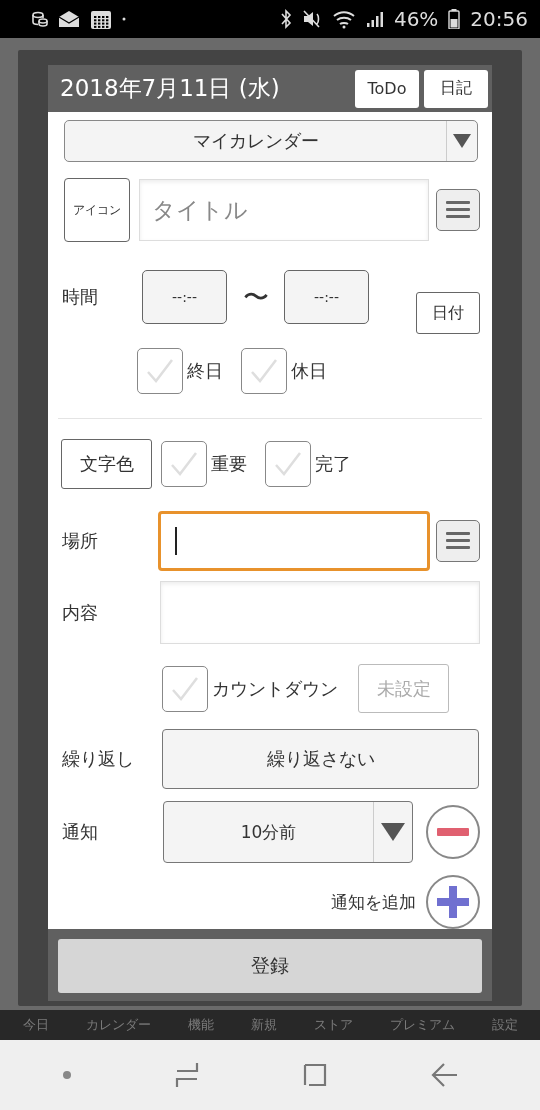 Image resolution: width=540 pixels, height=1110 pixels. Describe the element at coordinates (205, 371) in the screenshot. I see `checkbox-label: 終日` at that location.